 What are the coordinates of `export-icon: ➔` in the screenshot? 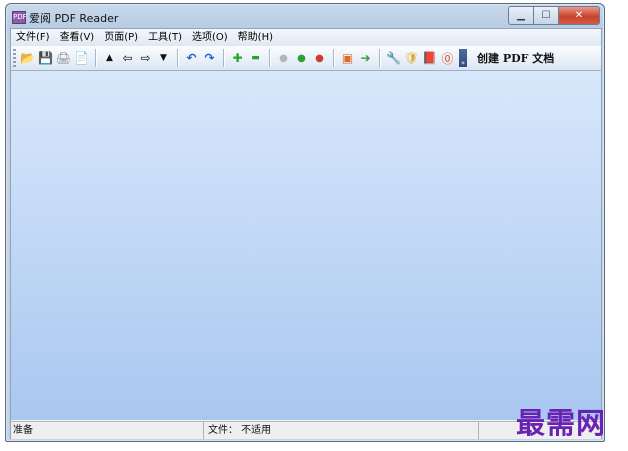 It's located at (365, 58).